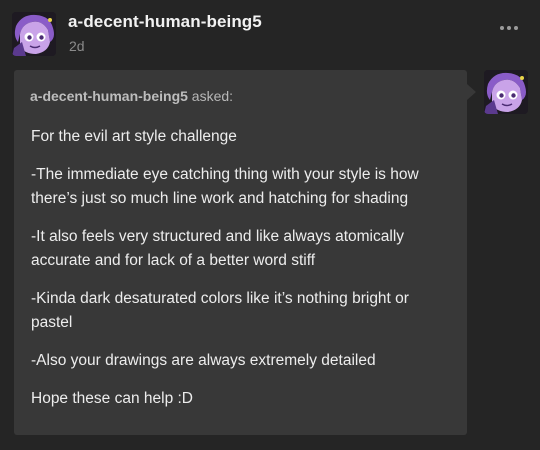 This screenshot has width=540, height=450. I want to click on asked-line: a-decent-human-being5 asked:, so click(131, 96).